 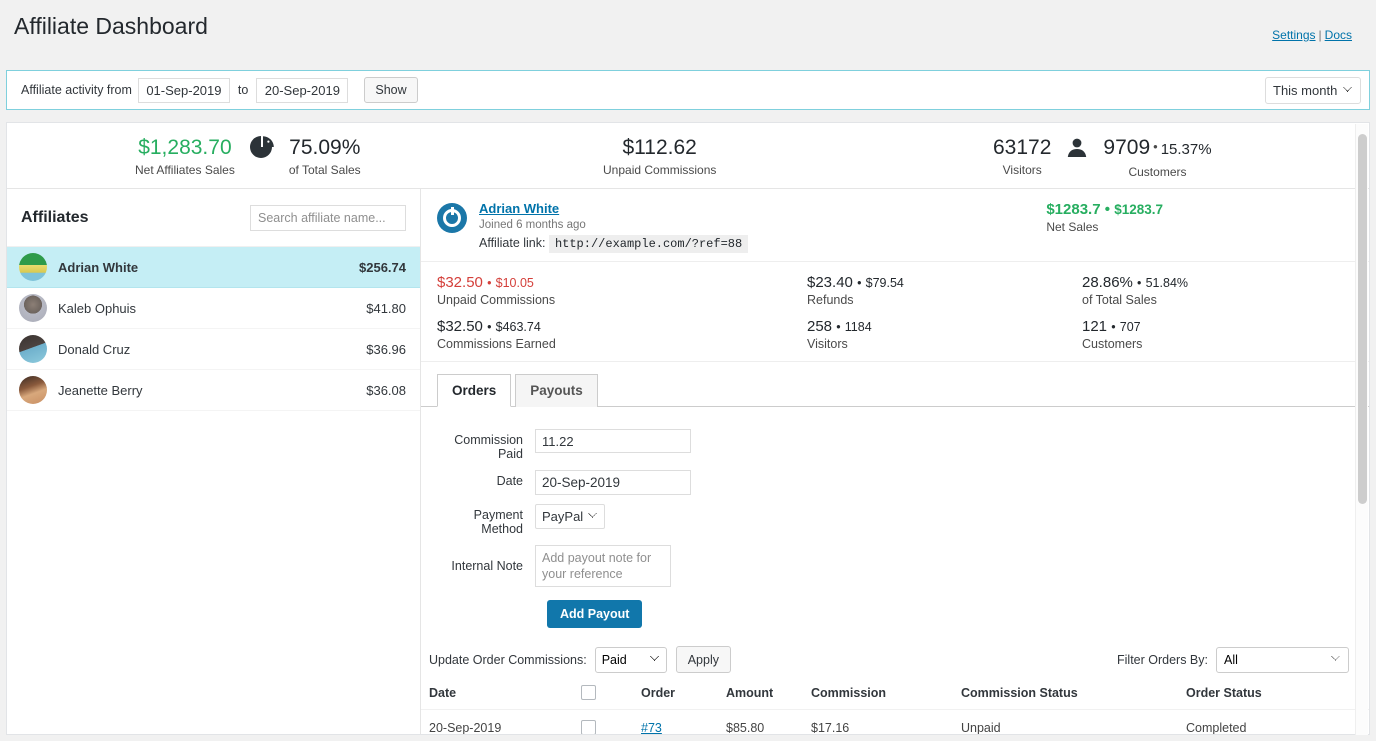 What do you see at coordinates (111, 26) in the screenshot?
I see `page-title: Affiliate Dashboard` at bounding box center [111, 26].